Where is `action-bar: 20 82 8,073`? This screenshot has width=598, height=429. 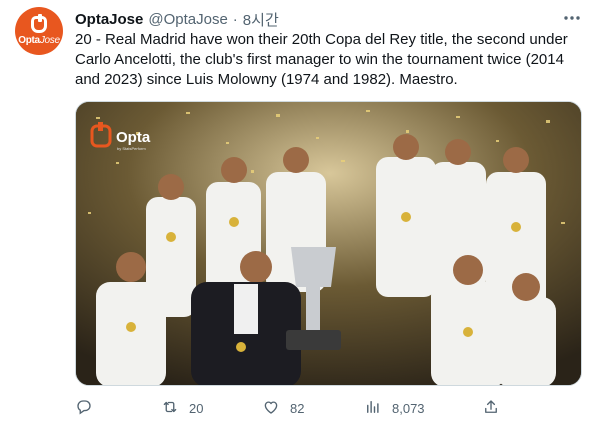
action-bar: 20 82 8,073 is located at coordinates (290, 408).